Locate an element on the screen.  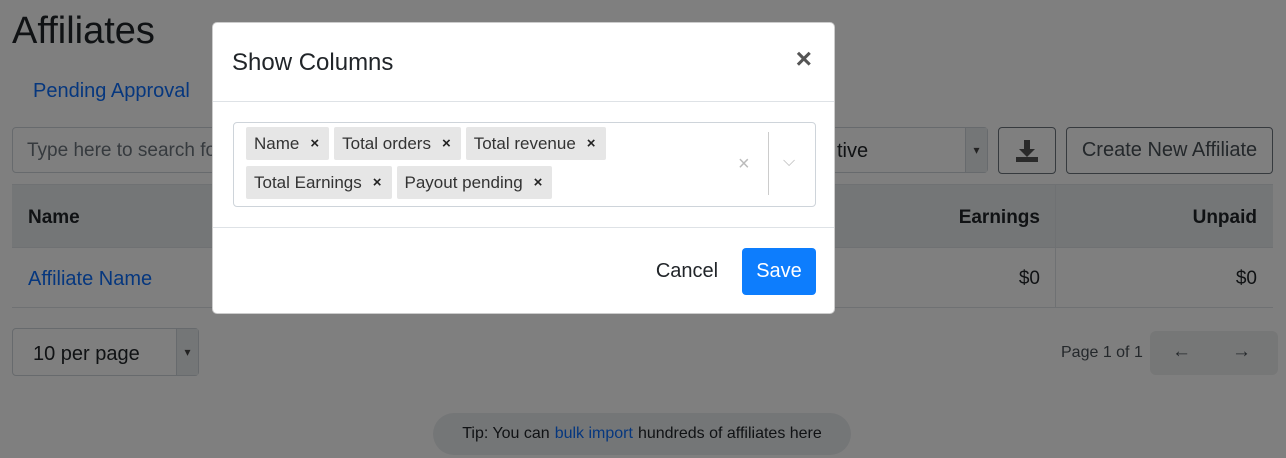
chip-total-revenue: Total revenue × is located at coordinates (535, 143).